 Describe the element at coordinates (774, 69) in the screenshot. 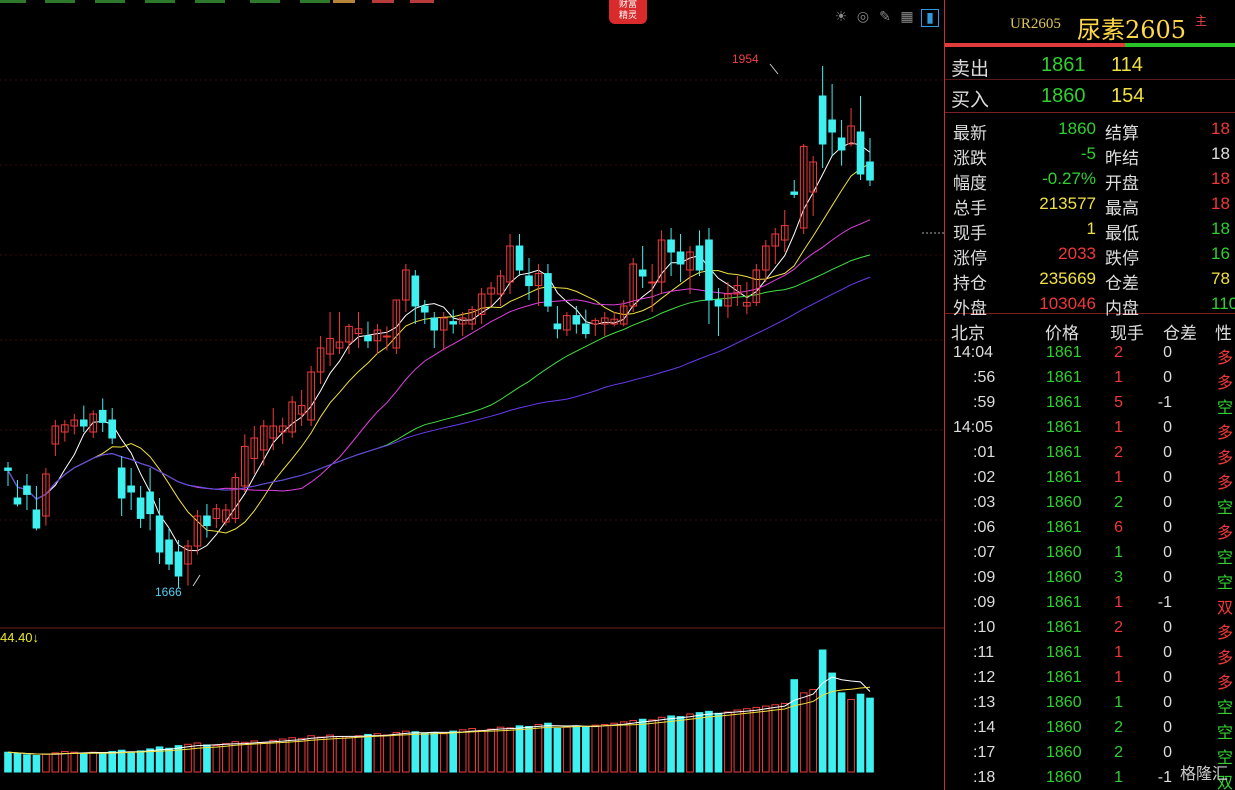

I see `high-marker-arrow` at that location.